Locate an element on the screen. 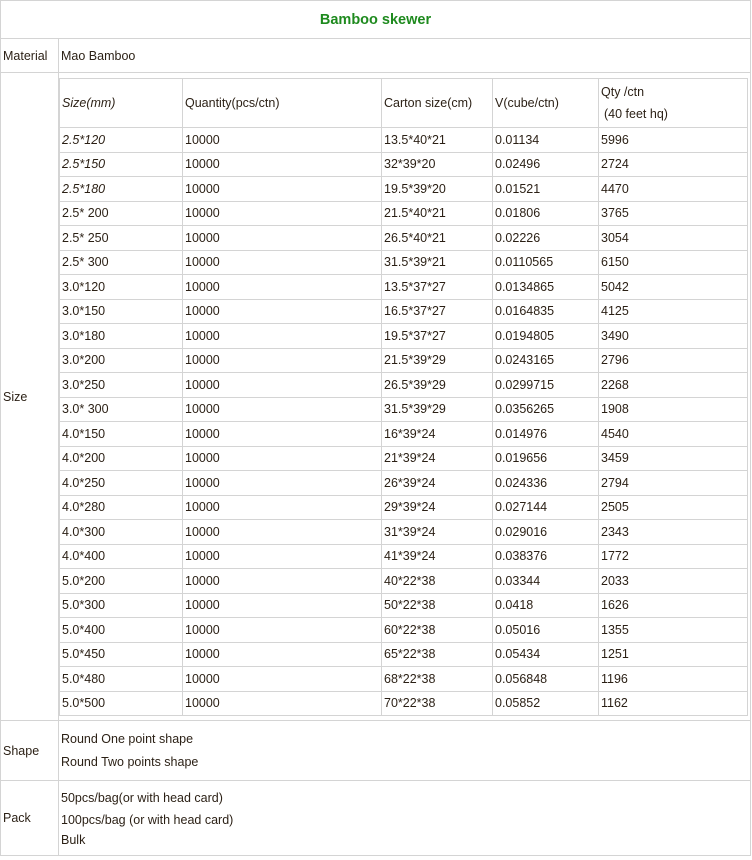  cell-size: 4.0*200 is located at coordinates (121, 458).